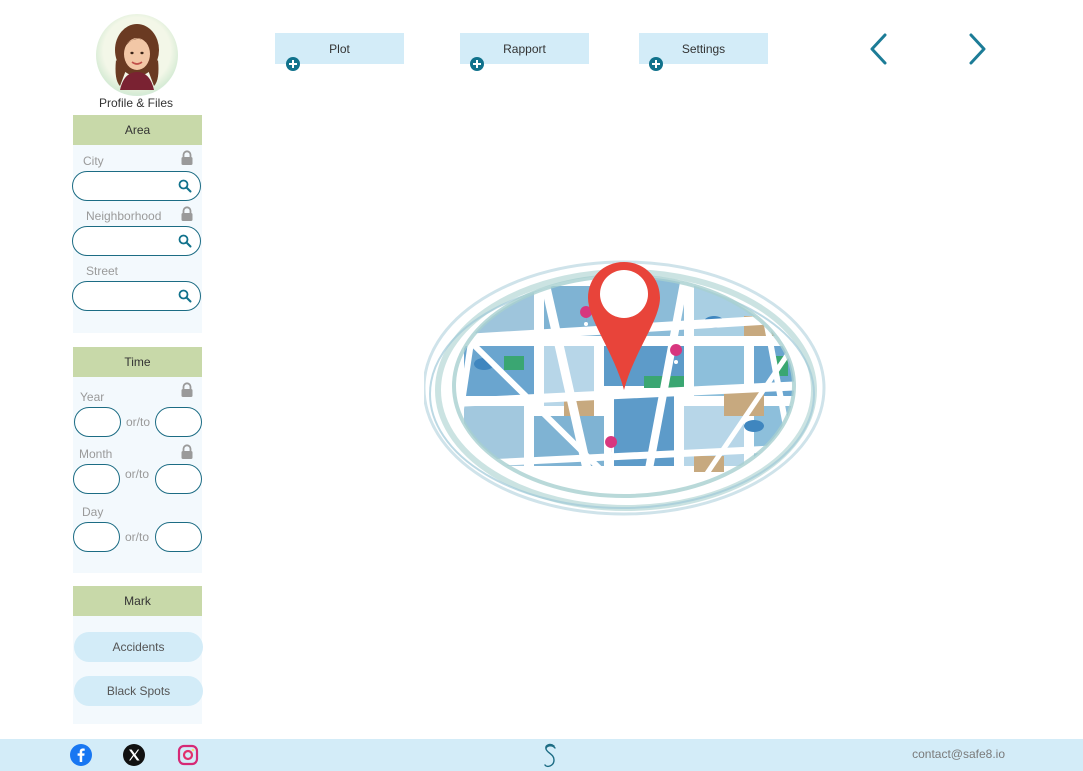 The height and width of the screenshot is (771, 1083). Describe the element at coordinates (656, 64) in the screenshot. I see `add-settings-icon` at that location.